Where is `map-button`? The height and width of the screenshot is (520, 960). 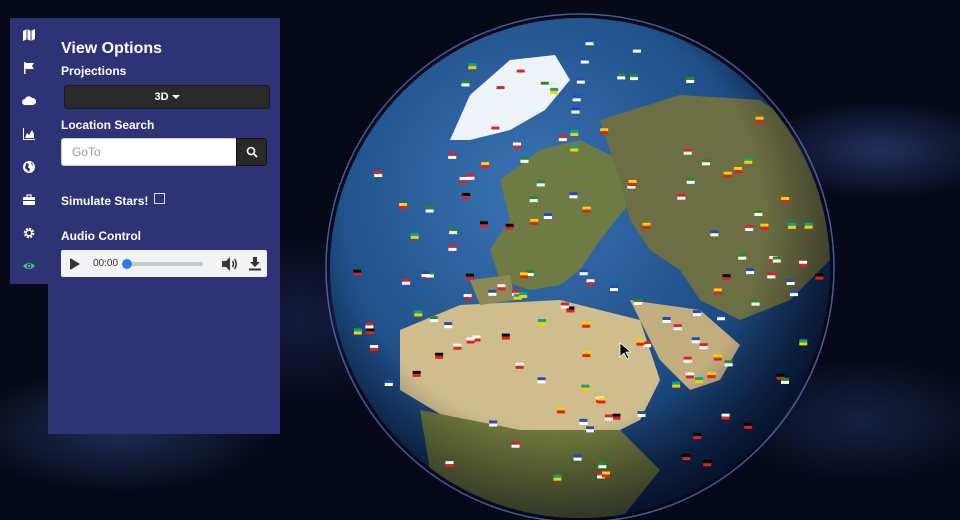 map-button is located at coordinates (29, 34).